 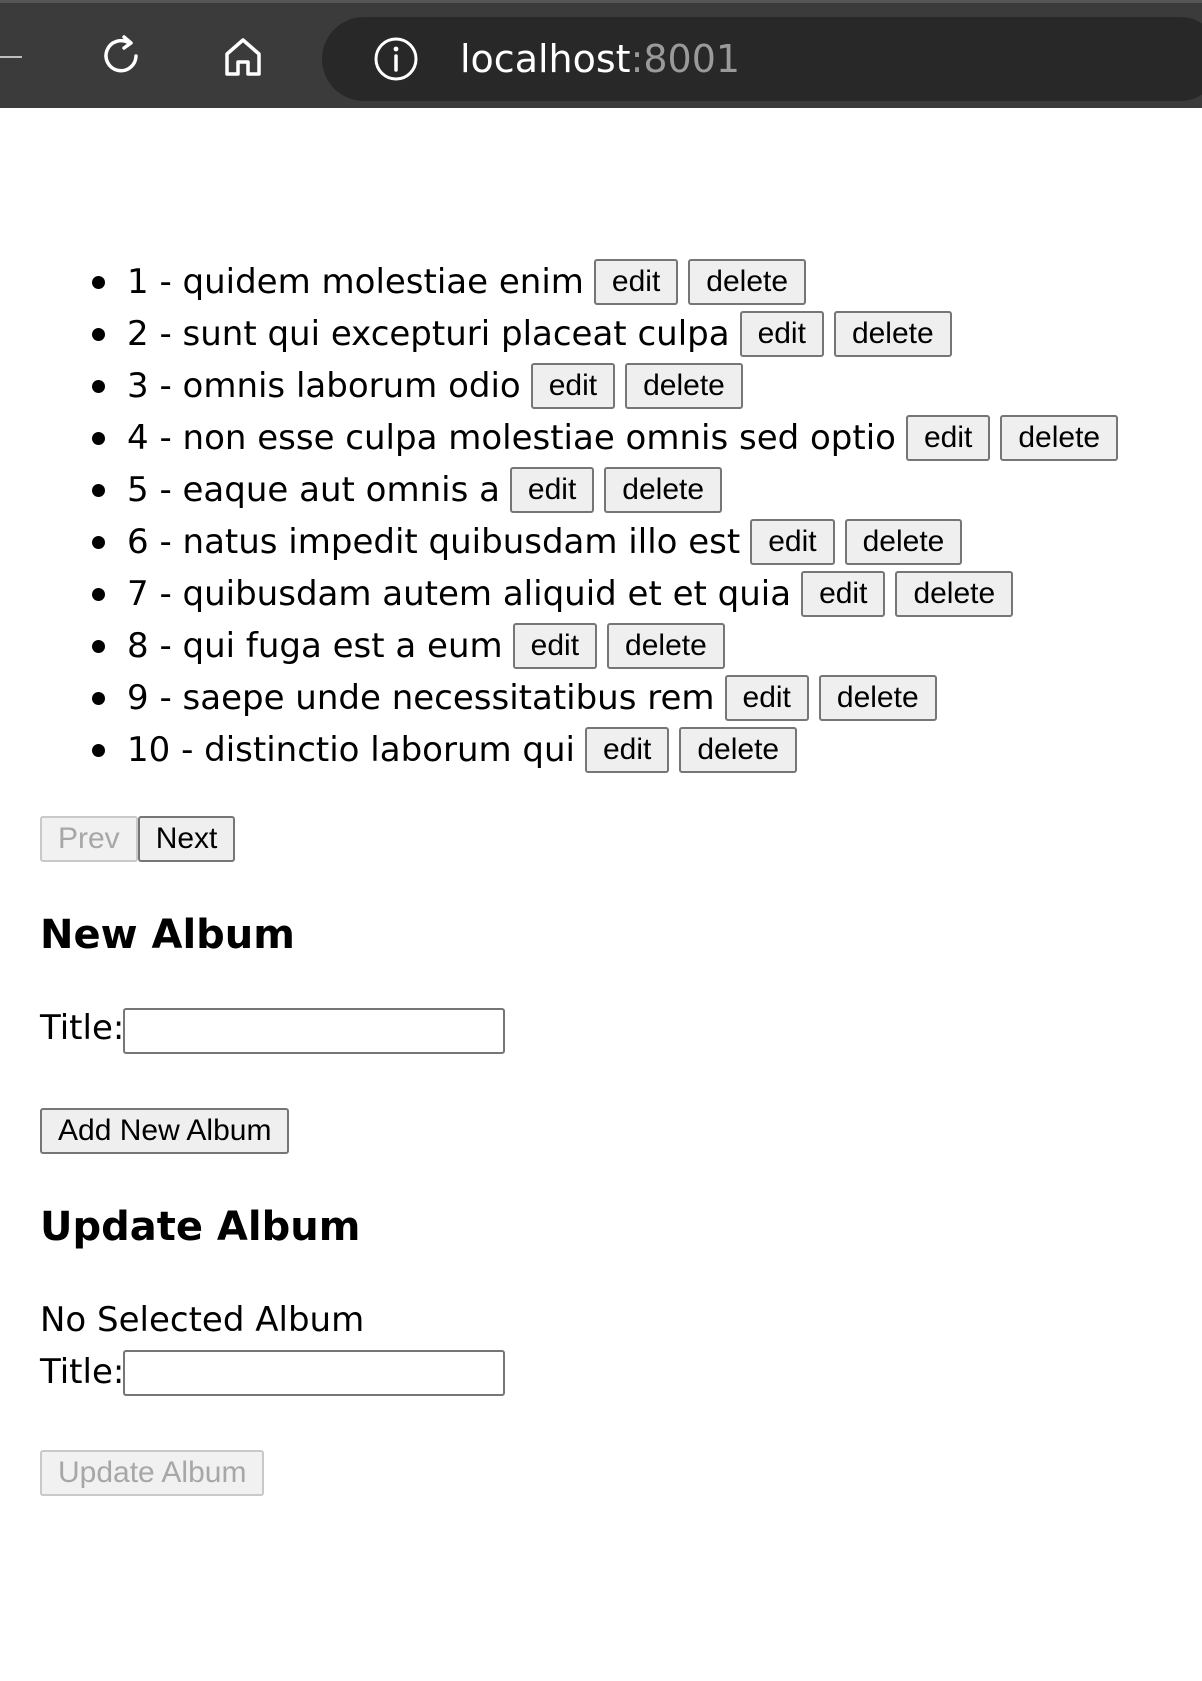 I want to click on list-item: 10 - distinctio laborum qui edit delete, so click(x=610, y=750).